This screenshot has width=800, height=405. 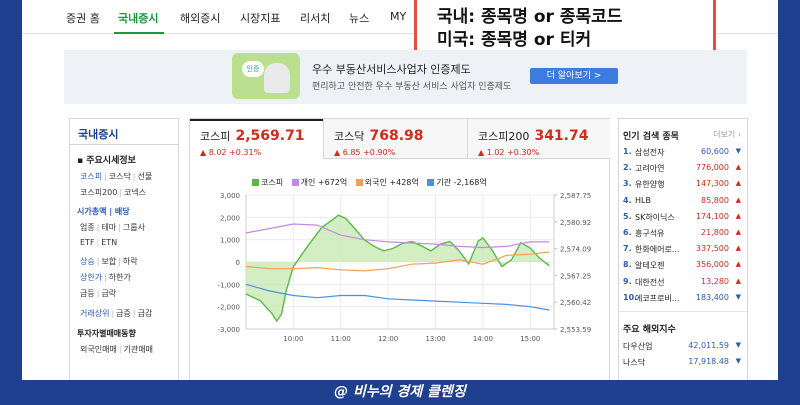 I want to click on nav-item-indicators: 시장지표, so click(x=260, y=18).